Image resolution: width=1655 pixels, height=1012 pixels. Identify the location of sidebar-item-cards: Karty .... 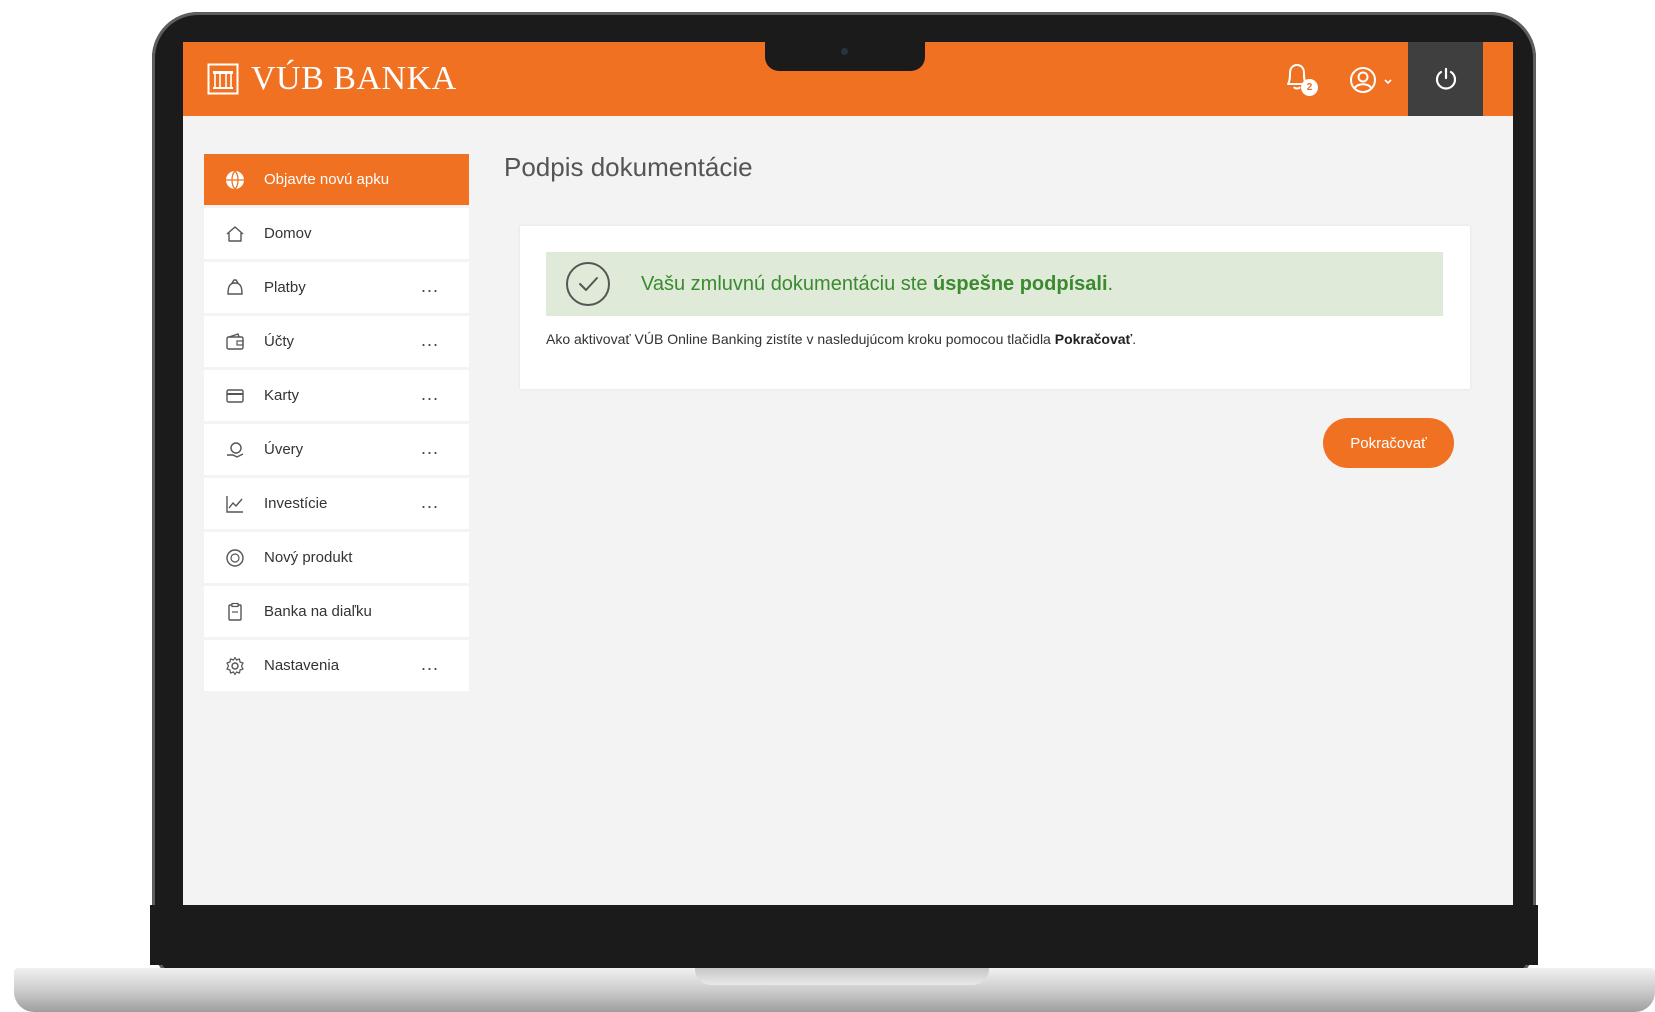
(336, 395).